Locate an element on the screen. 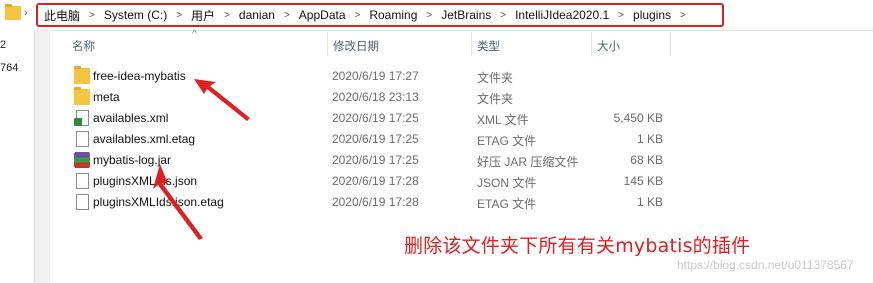 The image size is (873, 283). annotation-text: 删除该文件夹下所有有关mybatis的插件 is located at coordinates (577, 246).